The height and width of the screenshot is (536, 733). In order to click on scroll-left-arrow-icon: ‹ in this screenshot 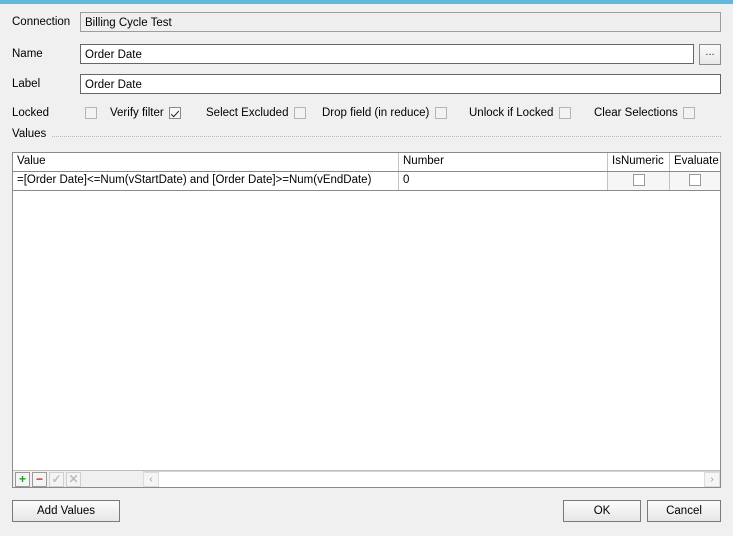, I will do `click(151, 479)`.